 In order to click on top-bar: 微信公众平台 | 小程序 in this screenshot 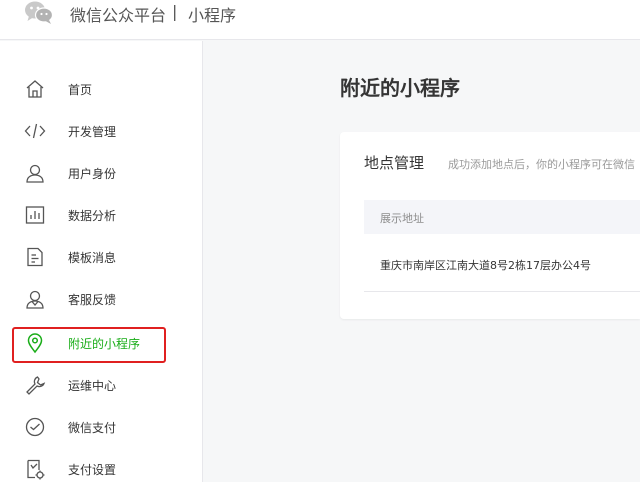, I will do `click(320, 20)`.